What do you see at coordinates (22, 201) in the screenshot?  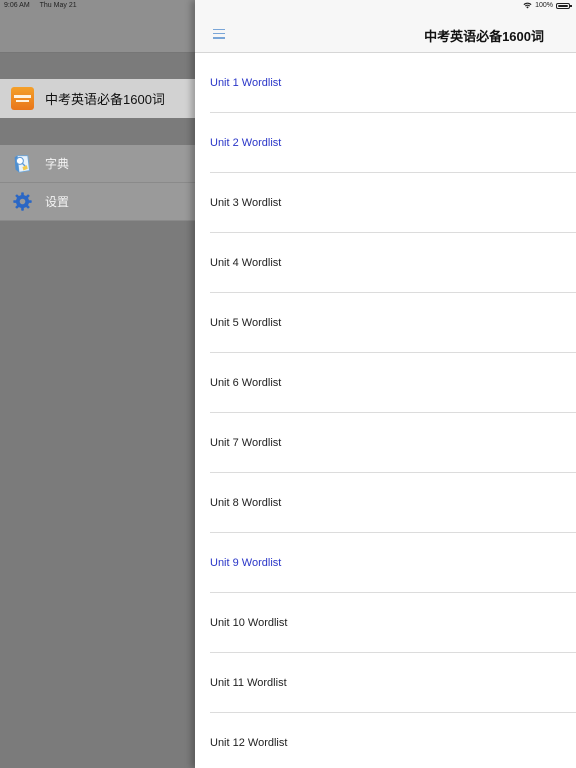 I see `gear-icon` at bounding box center [22, 201].